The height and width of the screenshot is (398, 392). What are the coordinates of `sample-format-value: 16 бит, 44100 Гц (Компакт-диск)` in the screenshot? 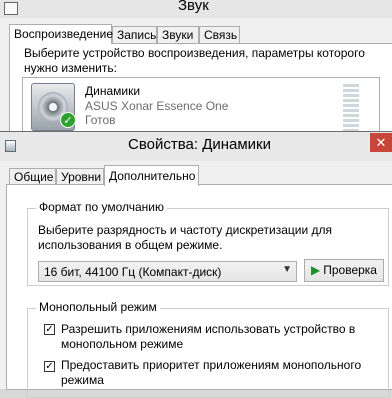 It's located at (133, 272).